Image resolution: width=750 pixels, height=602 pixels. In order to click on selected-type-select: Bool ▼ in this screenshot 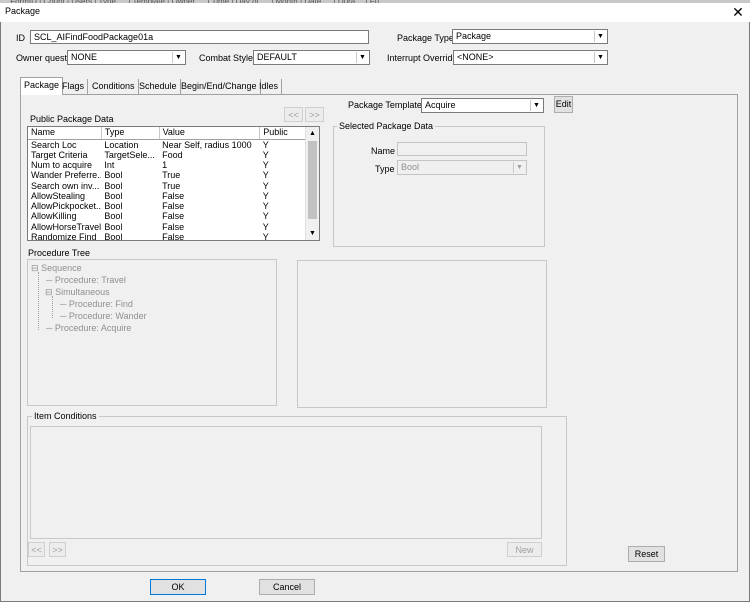, I will do `click(462, 167)`.